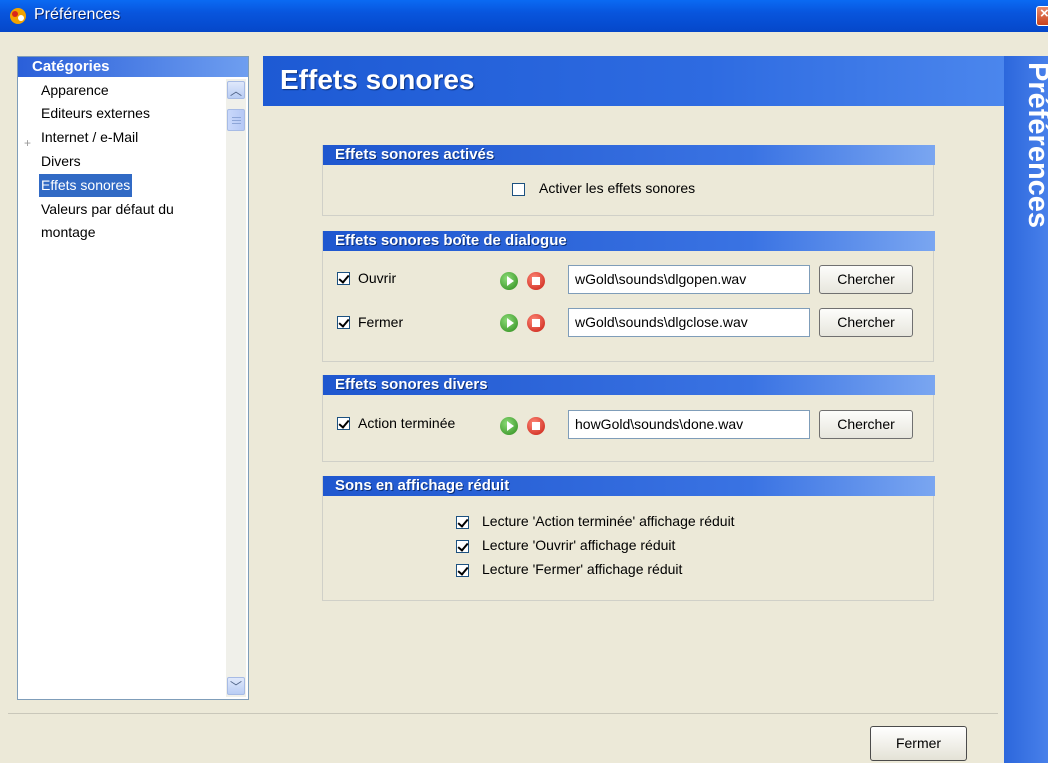 The width and height of the screenshot is (1048, 763). What do you see at coordinates (689, 322) in the screenshot?
I see `close-sound-path-field: wGold\sounds\dlgclose.wav` at bounding box center [689, 322].